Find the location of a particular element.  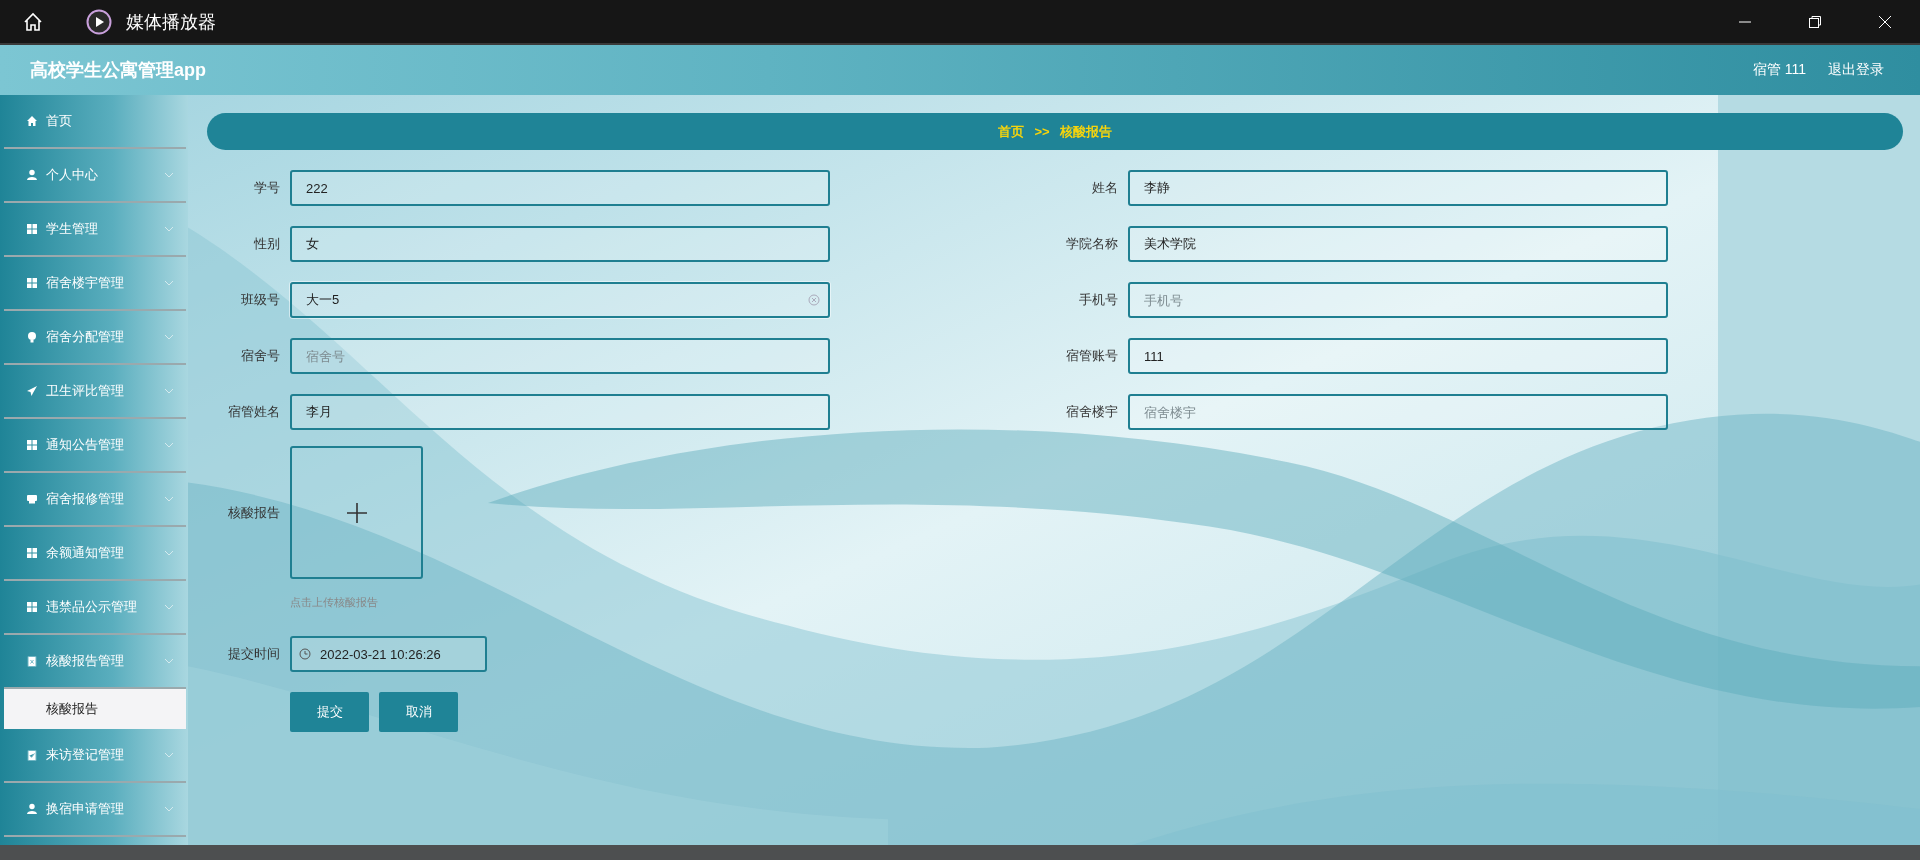

text-field: 女 is located at coordinates (560, 244).